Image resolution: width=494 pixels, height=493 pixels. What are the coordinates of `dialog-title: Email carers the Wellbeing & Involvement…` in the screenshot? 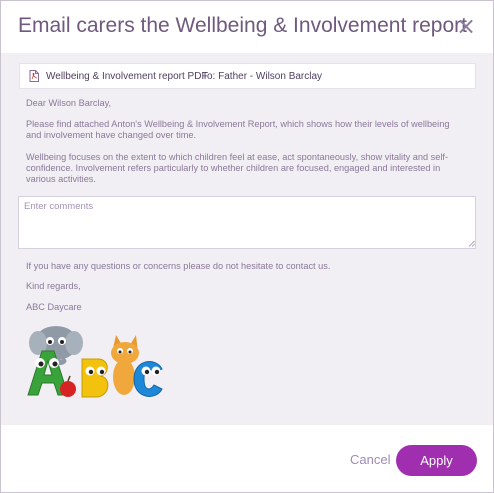 It's located at (242, 25).